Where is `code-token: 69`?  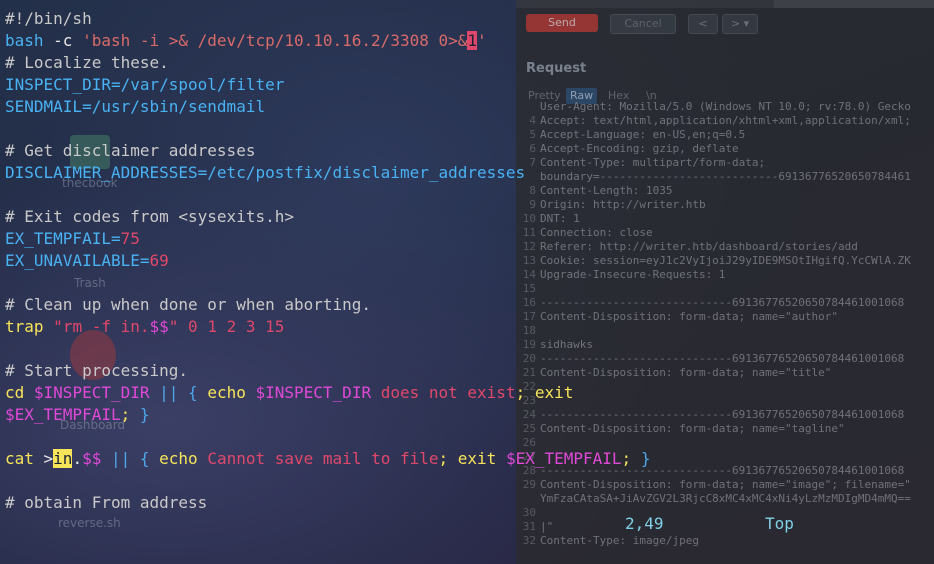
code-token: 69 is located at coordinates (159, 260).